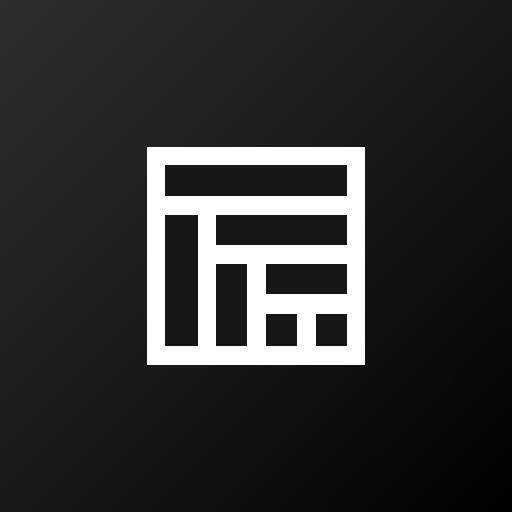 The width and height of the screenshot is (512, 512). Describe the element at coordinates (281, 230) in the screenshot. I see `top-content-panel` at that location.